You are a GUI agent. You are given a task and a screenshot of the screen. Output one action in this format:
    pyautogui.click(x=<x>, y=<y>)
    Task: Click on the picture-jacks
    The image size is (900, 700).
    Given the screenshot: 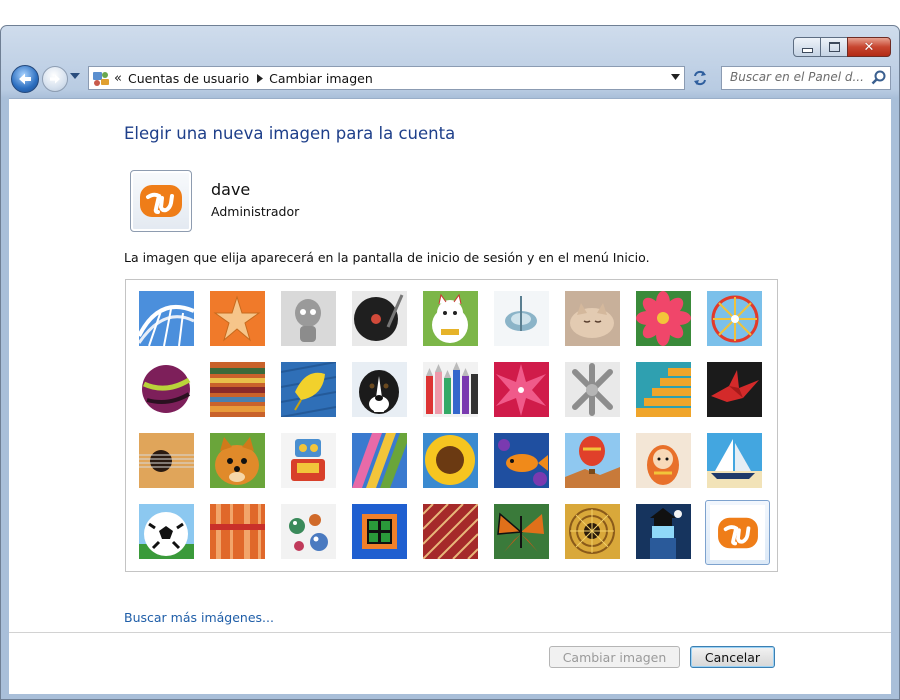 What is the action you would take?
    pyautogui.click(x=592, y=389)
    